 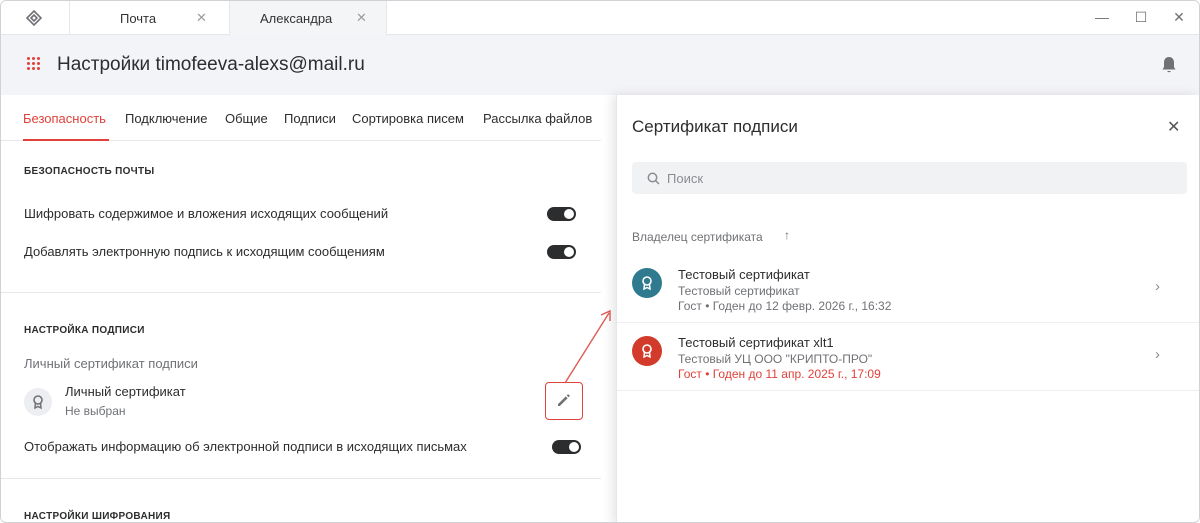 I want to click on certificate-title: Тестовый сертификат xlt1, so click(x=756, y=342).